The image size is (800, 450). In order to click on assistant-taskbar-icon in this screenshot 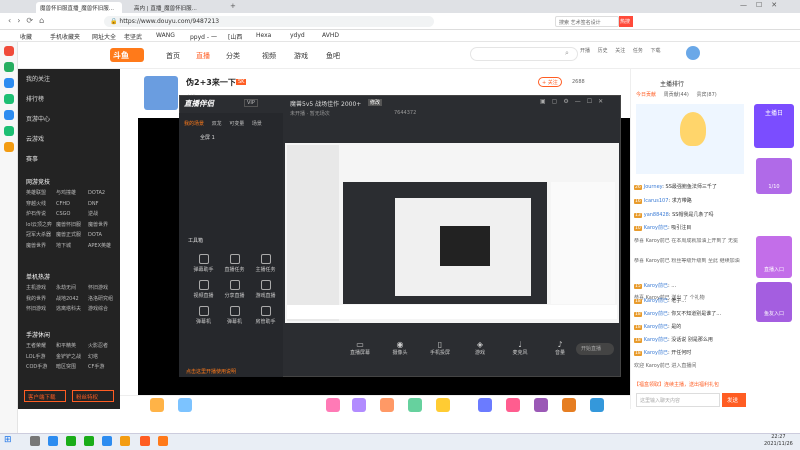, I will do `click(163, 441)`.